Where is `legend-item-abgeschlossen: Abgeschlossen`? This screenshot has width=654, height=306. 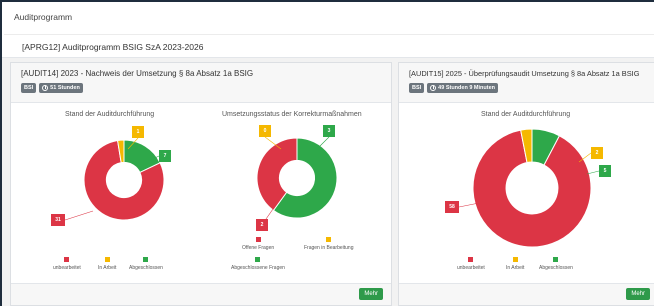 legend-item-abgeschlossen: Abgeschlossen is located at coordinates (556, 264).